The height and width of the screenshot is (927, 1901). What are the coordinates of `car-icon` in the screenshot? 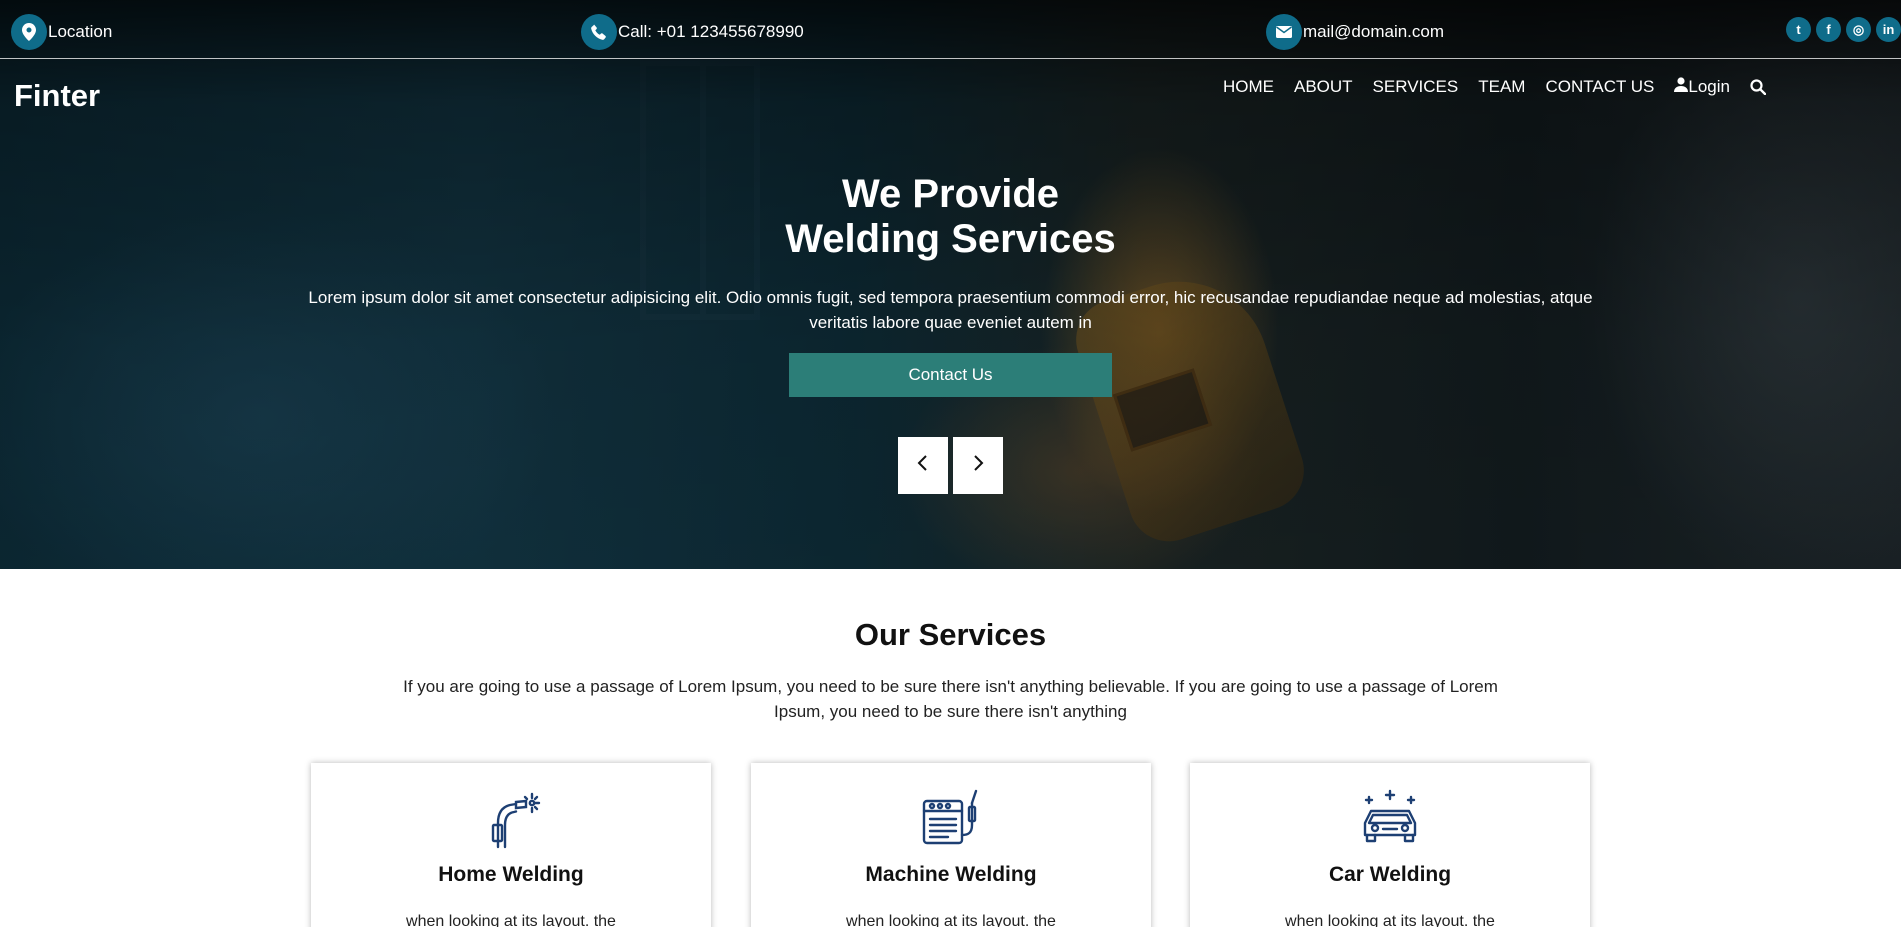 It's located at (1390, 818).